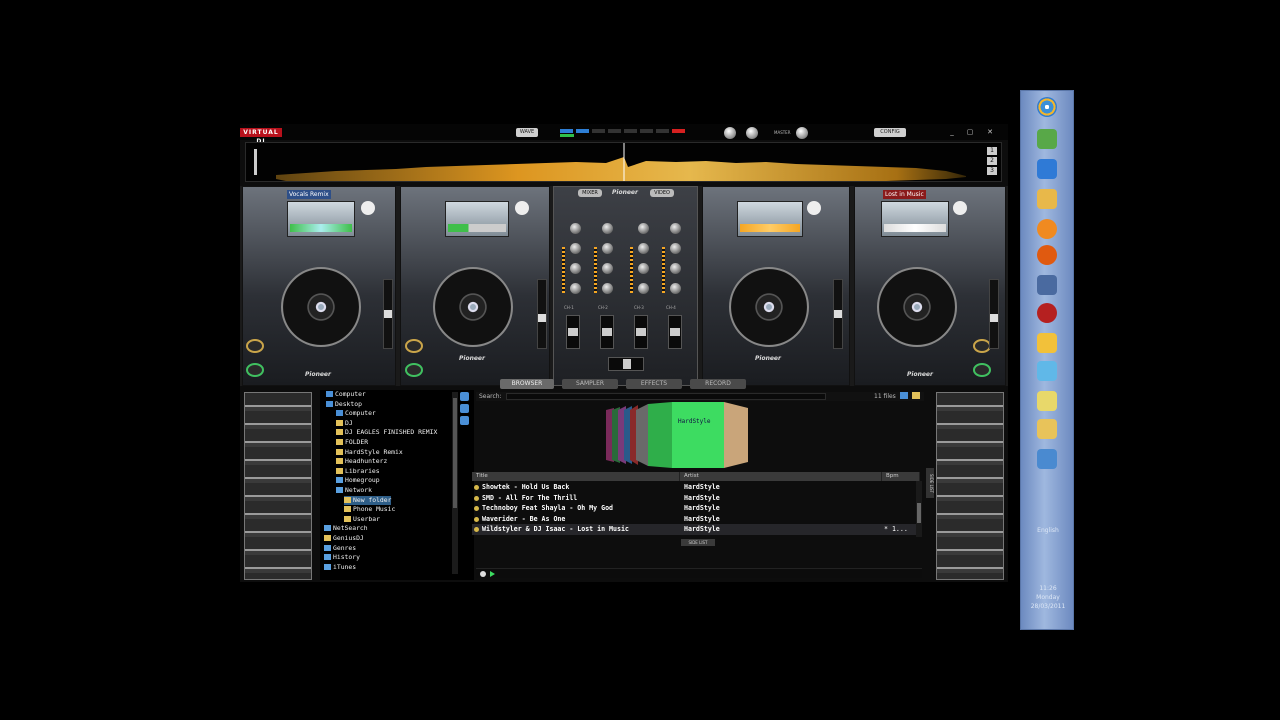  Describe the element at coordinates (666, 396) in the screenshot. I see `search-input` at that location.